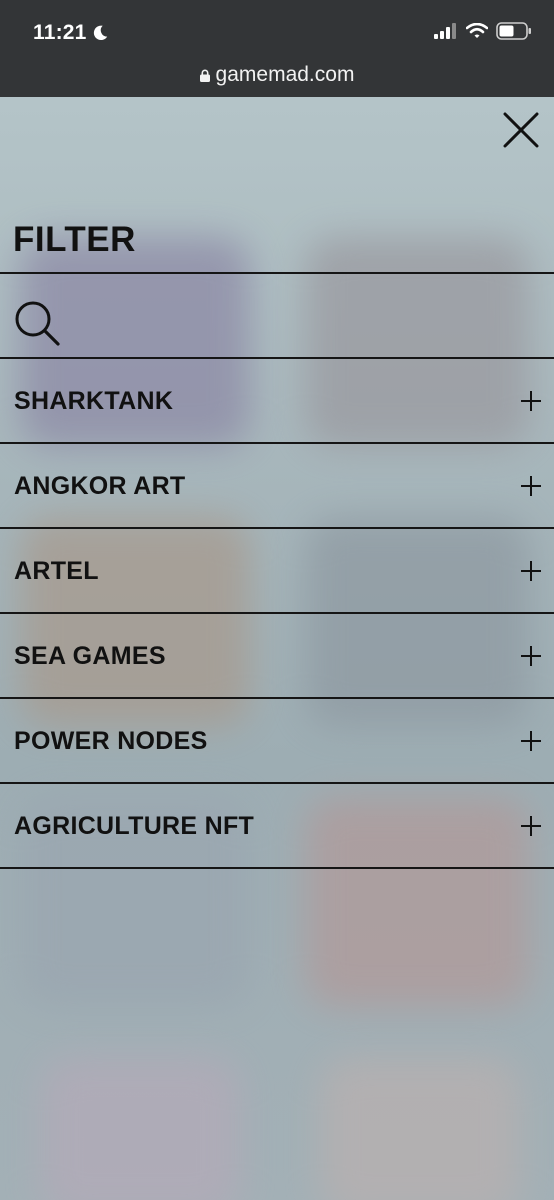  Describe the element at coordinates (513, 31) in the screenshot. I see `battery-icon` at that location.